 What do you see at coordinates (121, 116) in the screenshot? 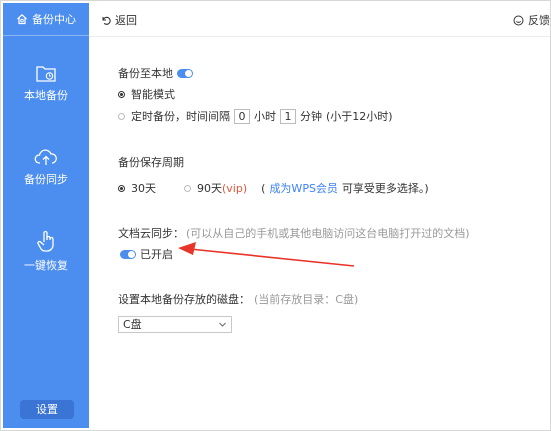
I see `scheduled-backup-radio` at bounding box center [121, 116].